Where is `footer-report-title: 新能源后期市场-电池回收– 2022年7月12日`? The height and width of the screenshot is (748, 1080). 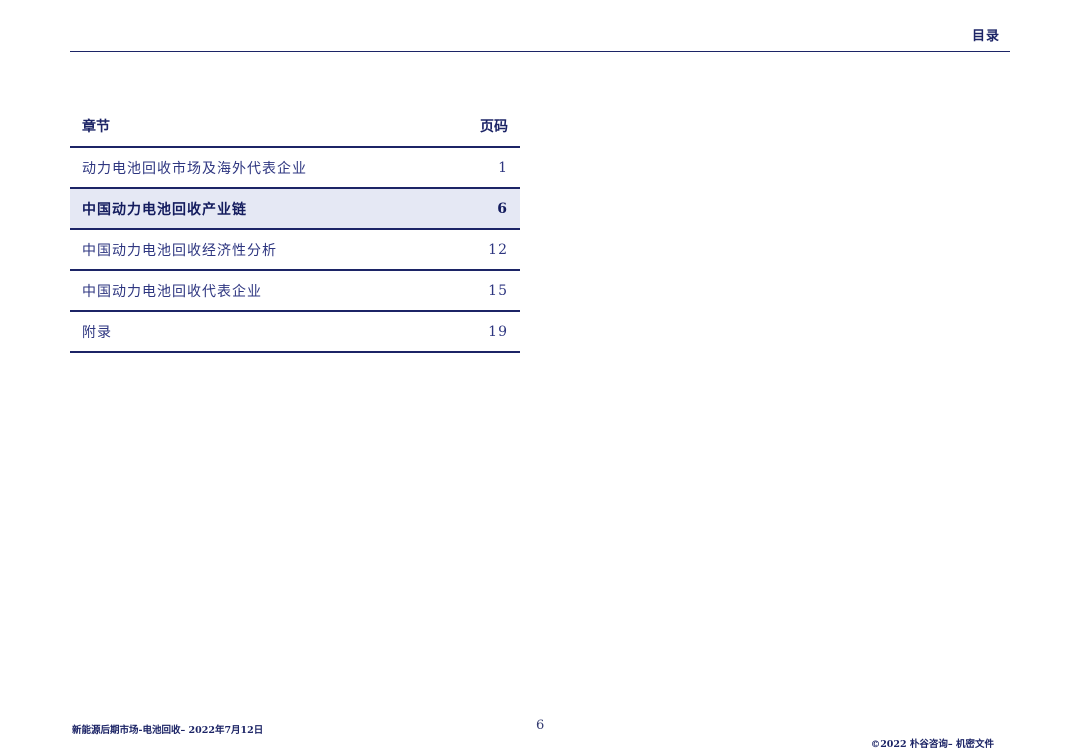
footer-report-title: 新能源后期市场-电池回收– 2022年7月12日 is located at coordinates (168, 730).